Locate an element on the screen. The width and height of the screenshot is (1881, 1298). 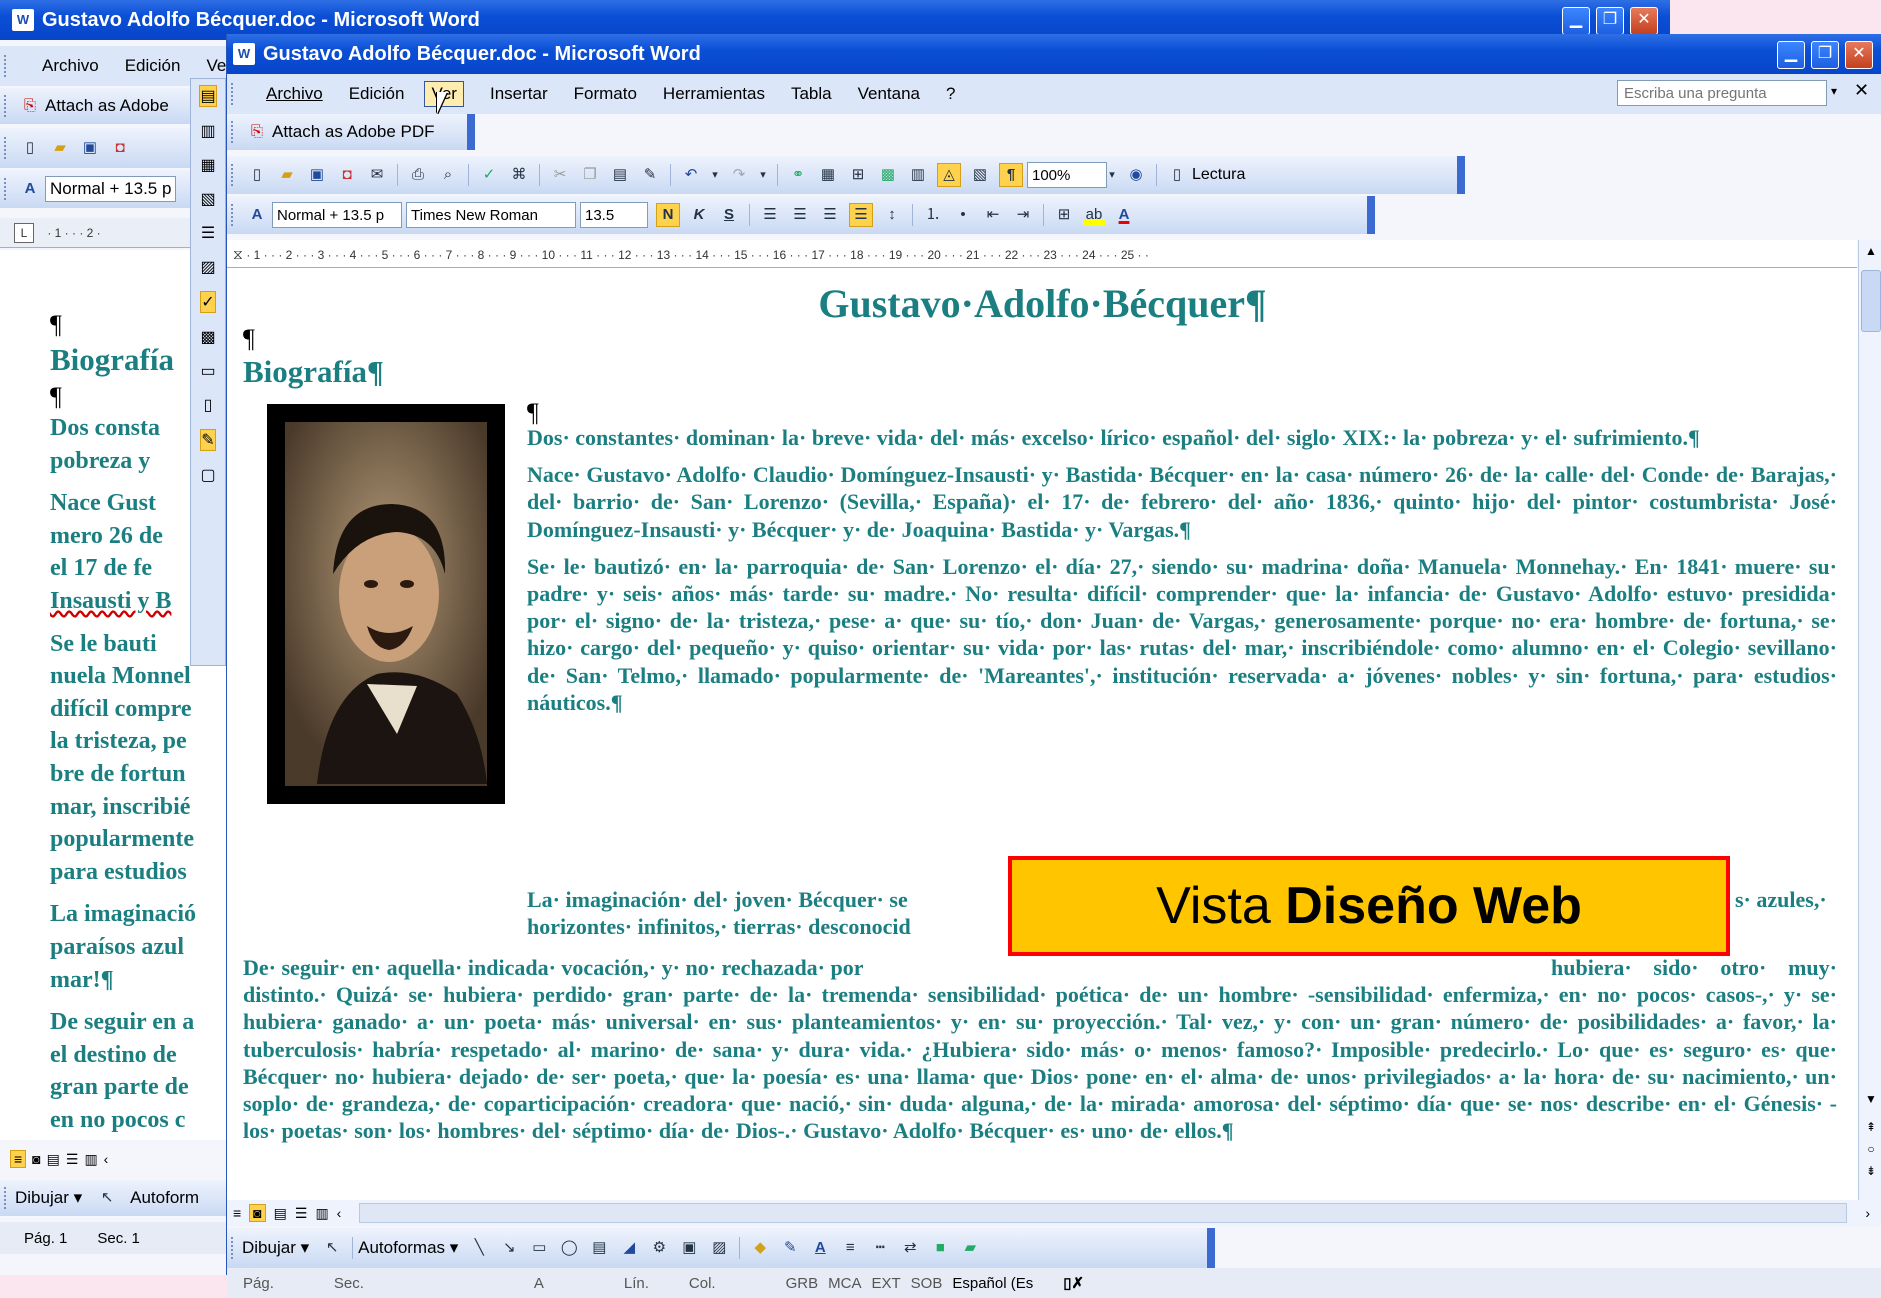
outline-toggle-icon: ☰ is located at coordinates (208, 233).